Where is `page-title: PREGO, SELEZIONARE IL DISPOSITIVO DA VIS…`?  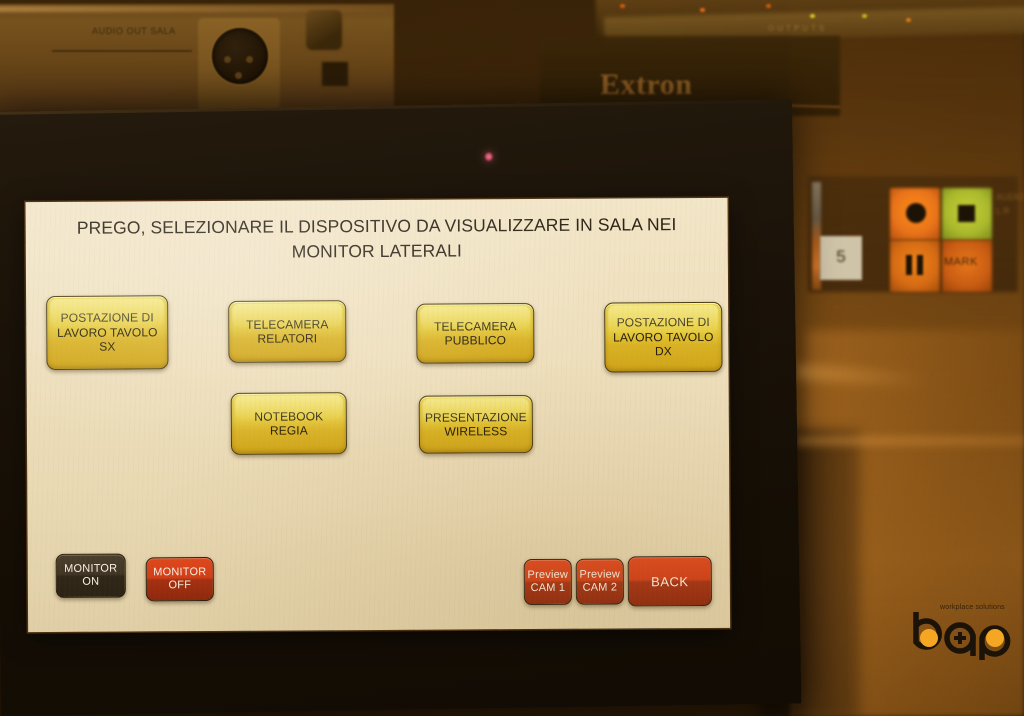 page-title: PREGO, SELEZIONARE IL DISPOSITIVO DA VIS… is located at coordinates (376, 238).